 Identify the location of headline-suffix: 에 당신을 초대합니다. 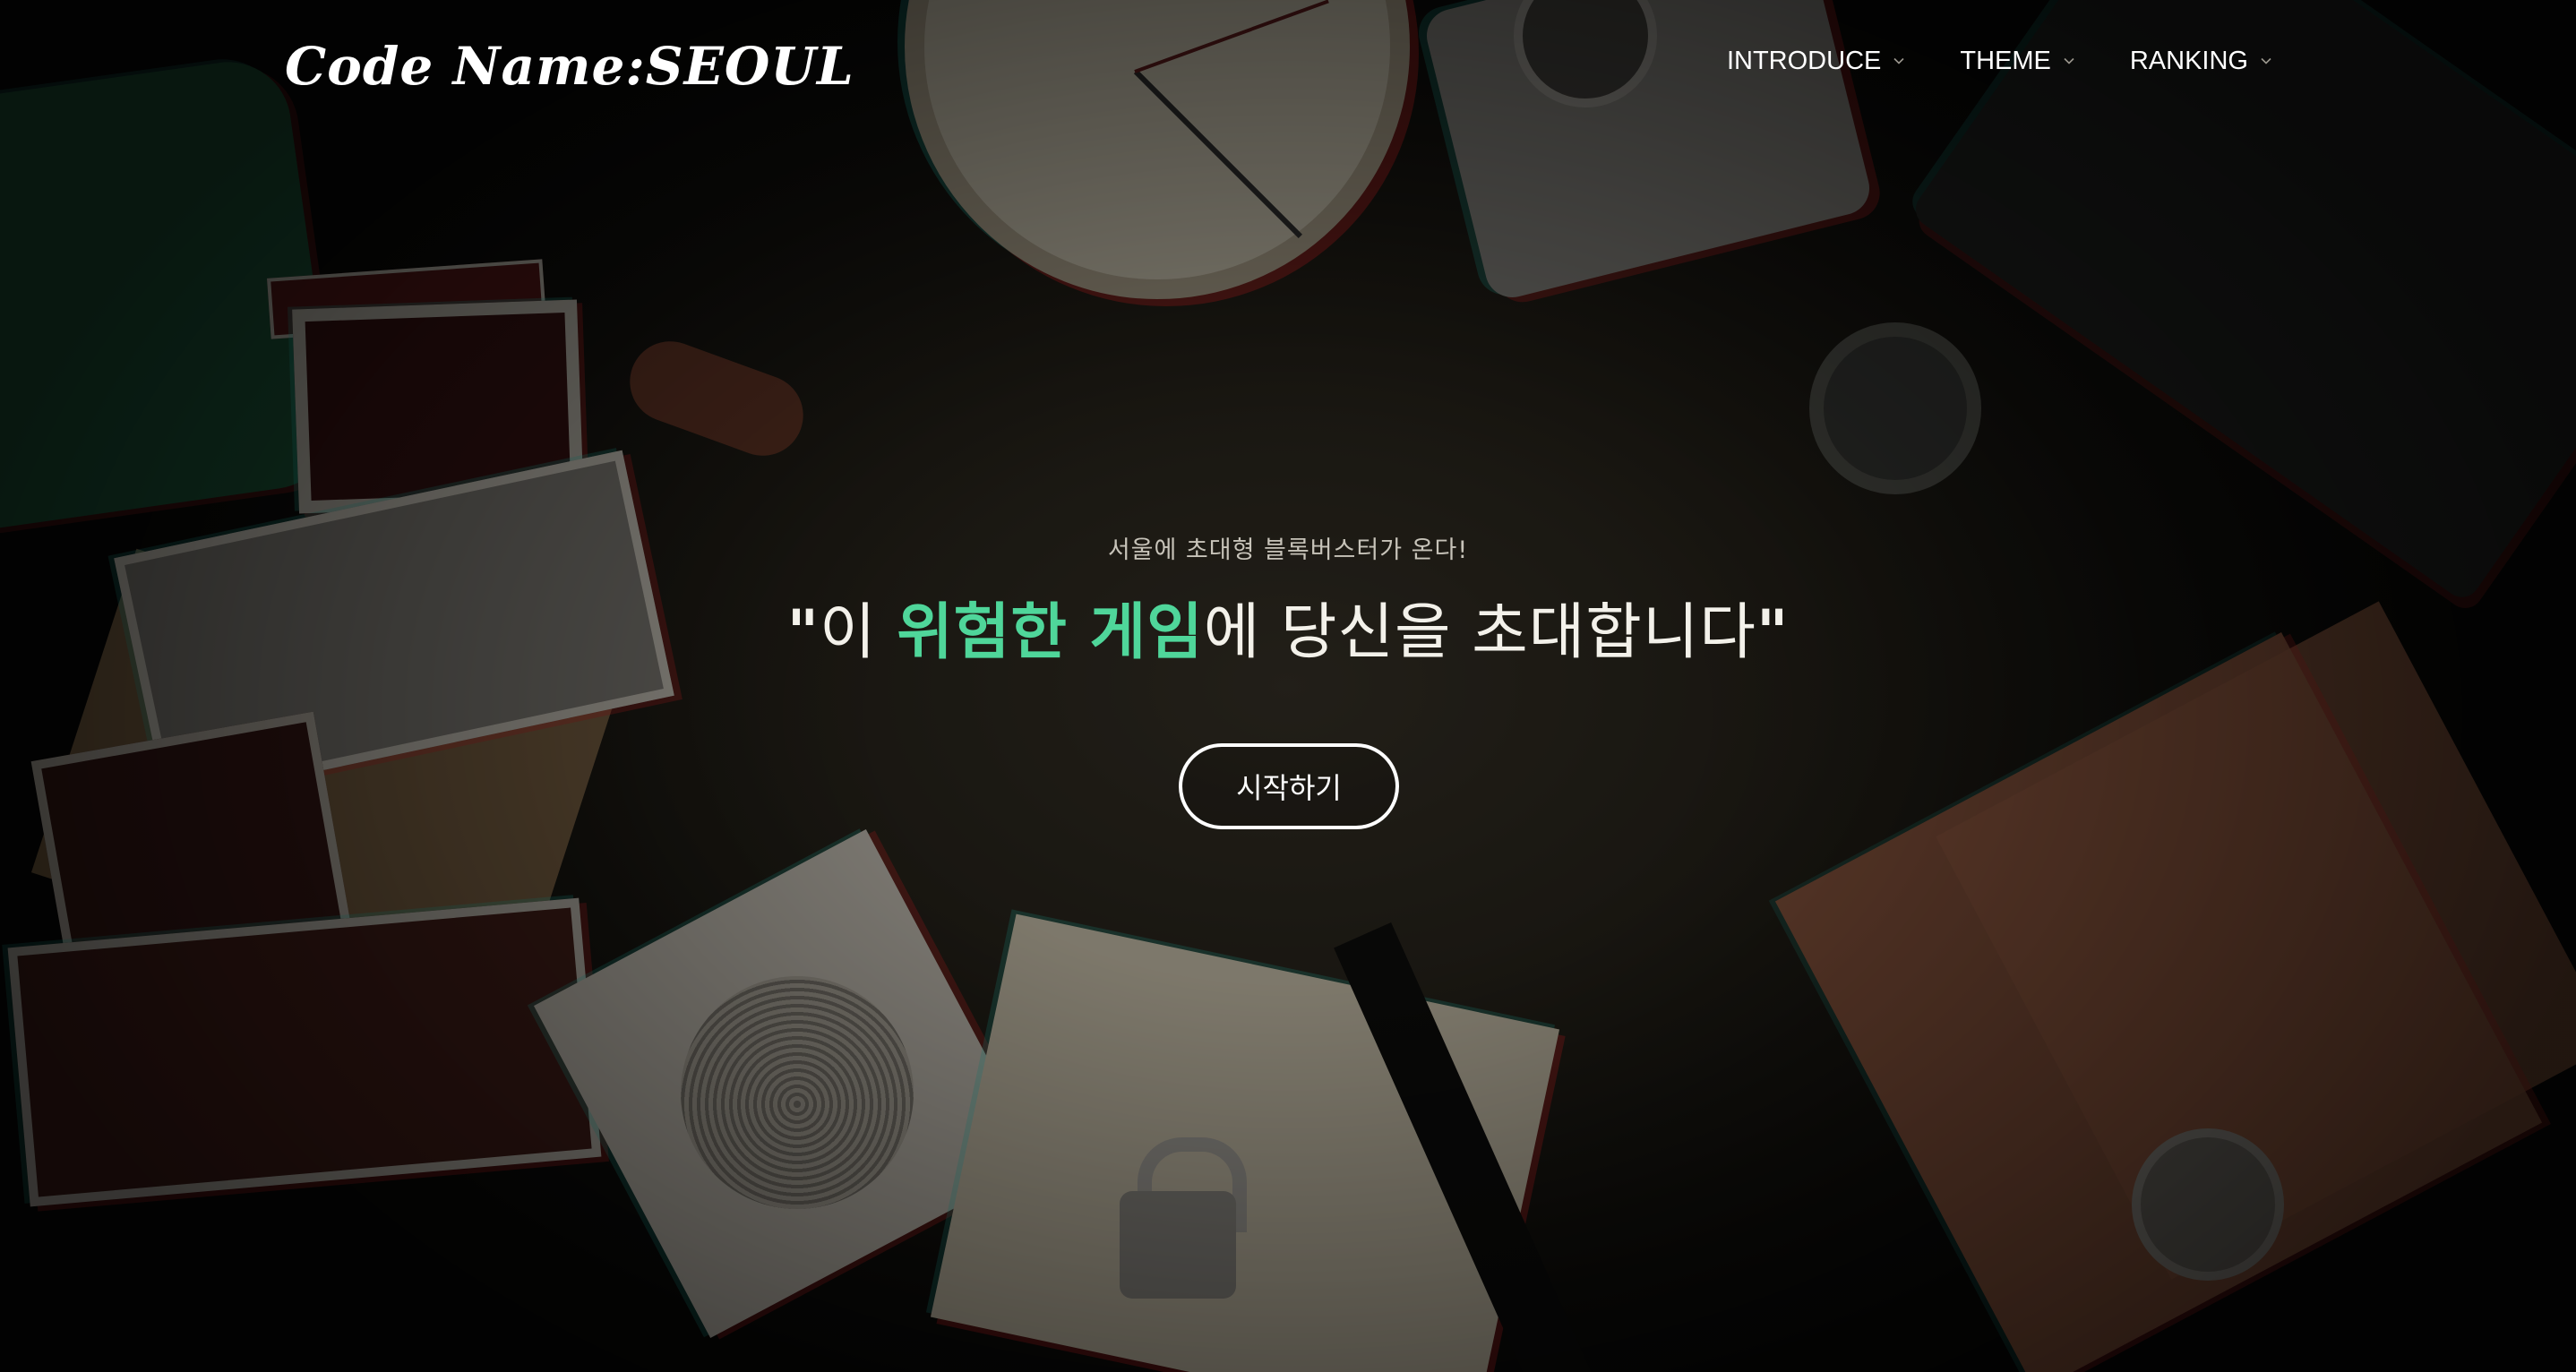
(1479, 632).